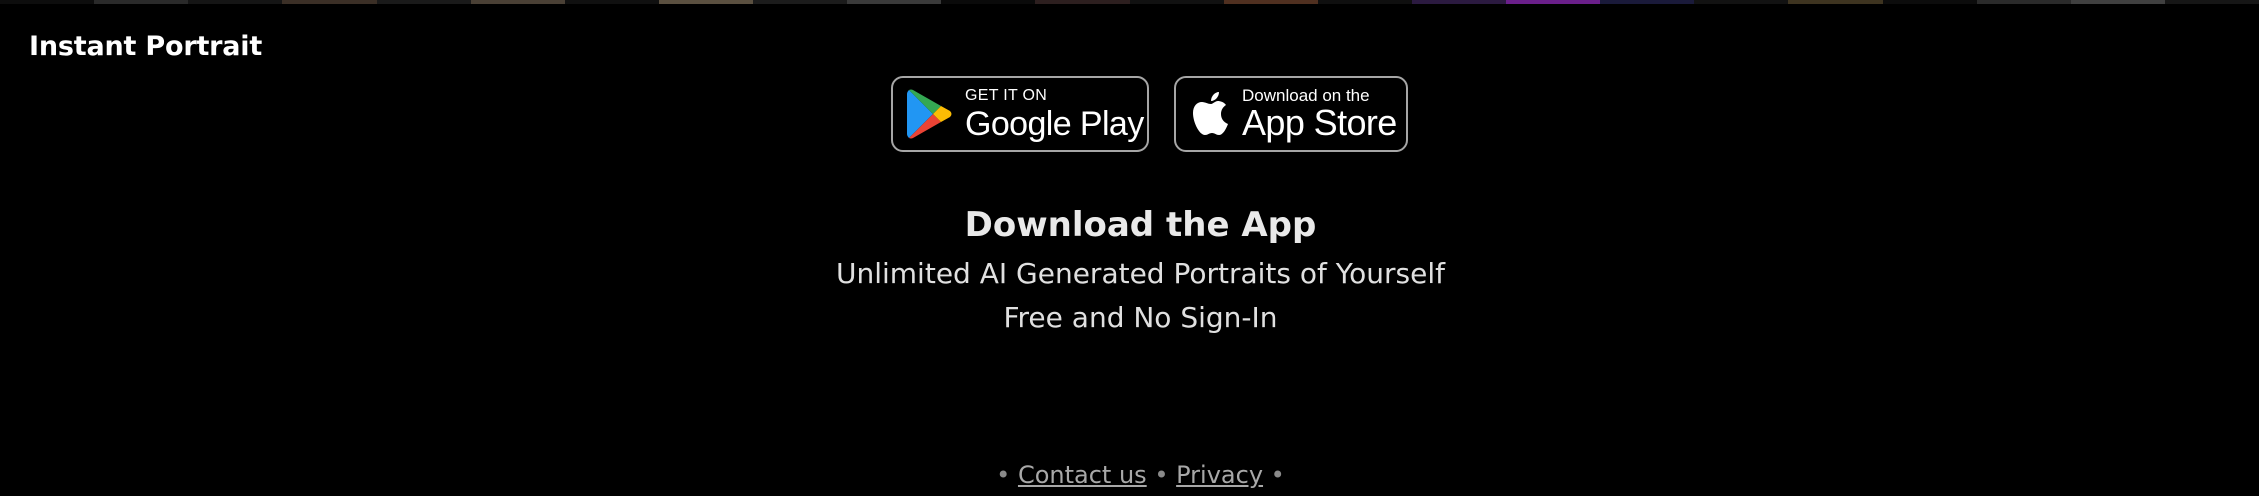 The image size is (2259, 496). Describe the element at coordinates (930, 114) in the screenshot. I see `google-play-icon` at that location.